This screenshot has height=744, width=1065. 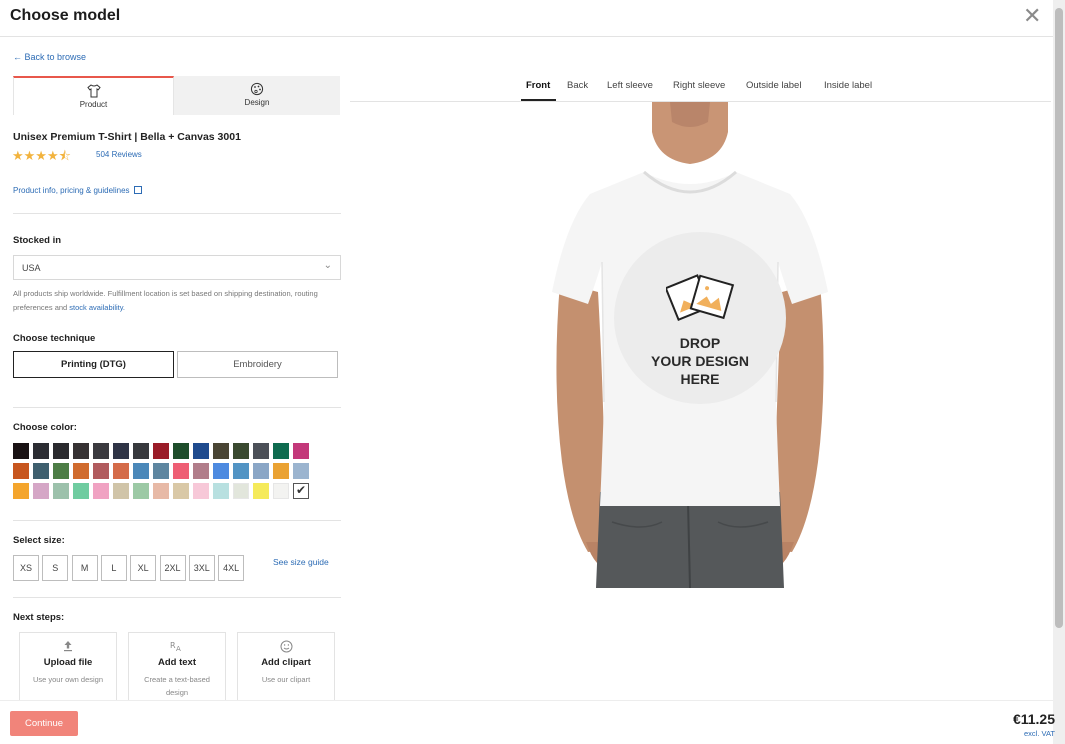 What do you see at coordinates (286, 679) in the screenshot?
I see `add-clipart-desc: Use our clipart` at bounding box center [286, 679].